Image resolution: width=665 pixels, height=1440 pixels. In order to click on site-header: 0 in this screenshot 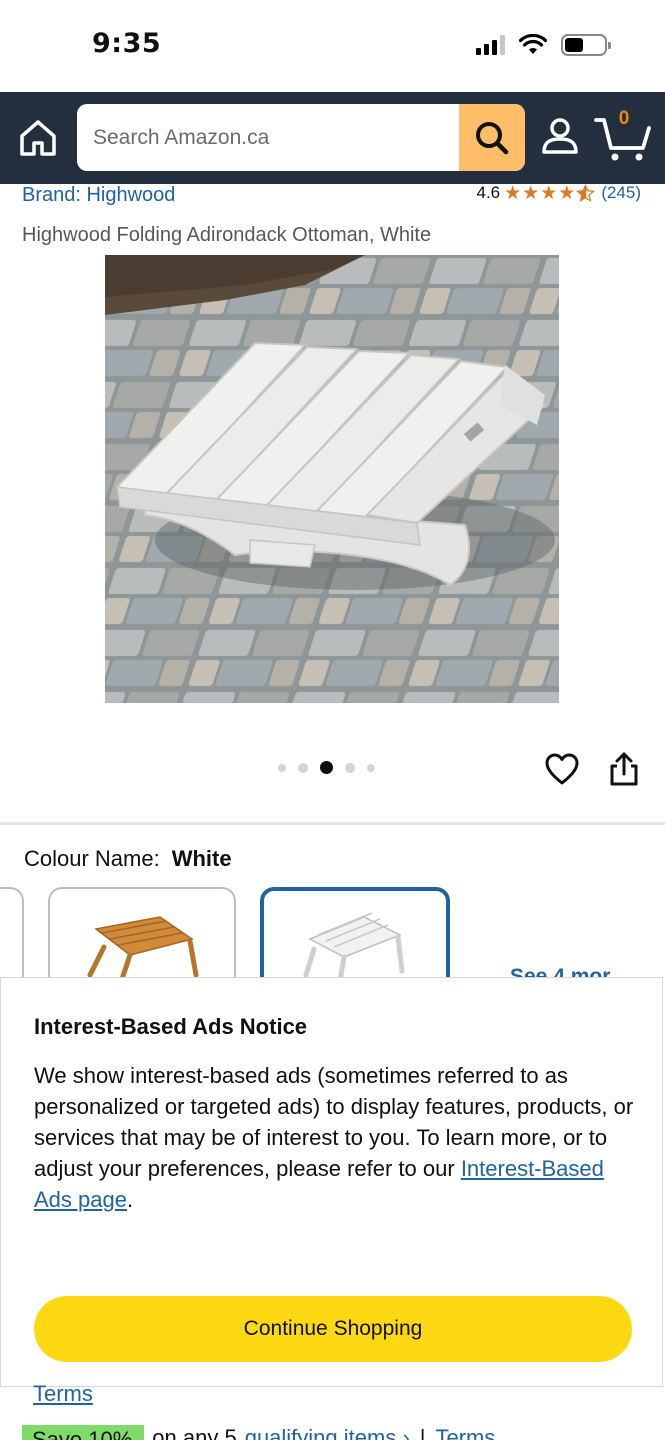, I will do `click(332, 138)`.